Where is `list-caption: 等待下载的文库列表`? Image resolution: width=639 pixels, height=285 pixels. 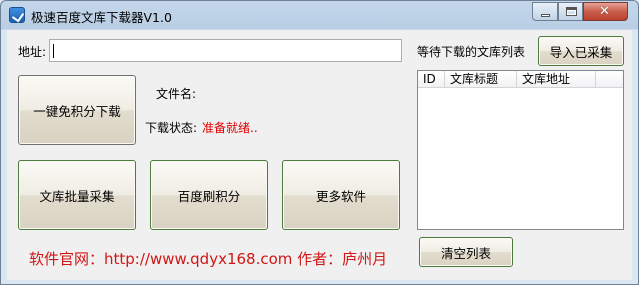
list-caption: 等待下载的文库列表 is located at coordinates (471, 52).